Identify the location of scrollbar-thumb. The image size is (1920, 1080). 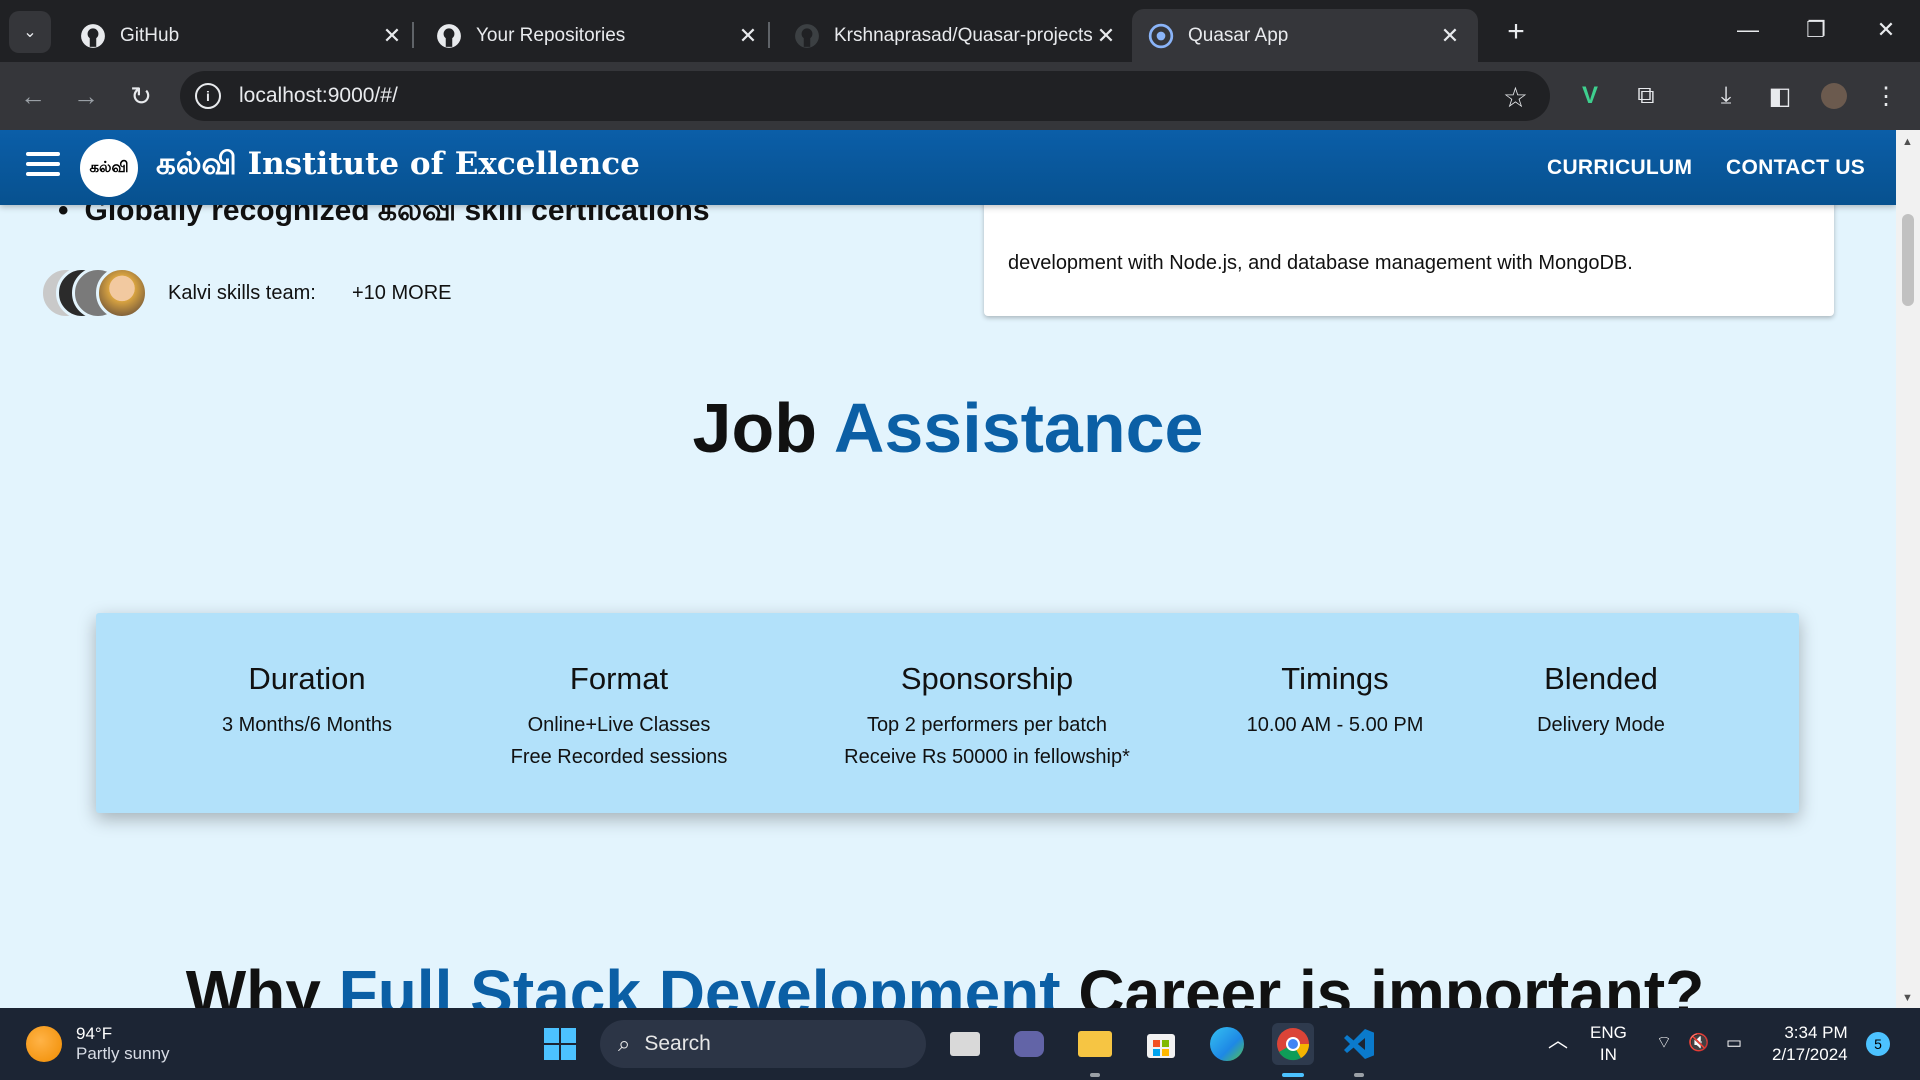
(1908, 260).